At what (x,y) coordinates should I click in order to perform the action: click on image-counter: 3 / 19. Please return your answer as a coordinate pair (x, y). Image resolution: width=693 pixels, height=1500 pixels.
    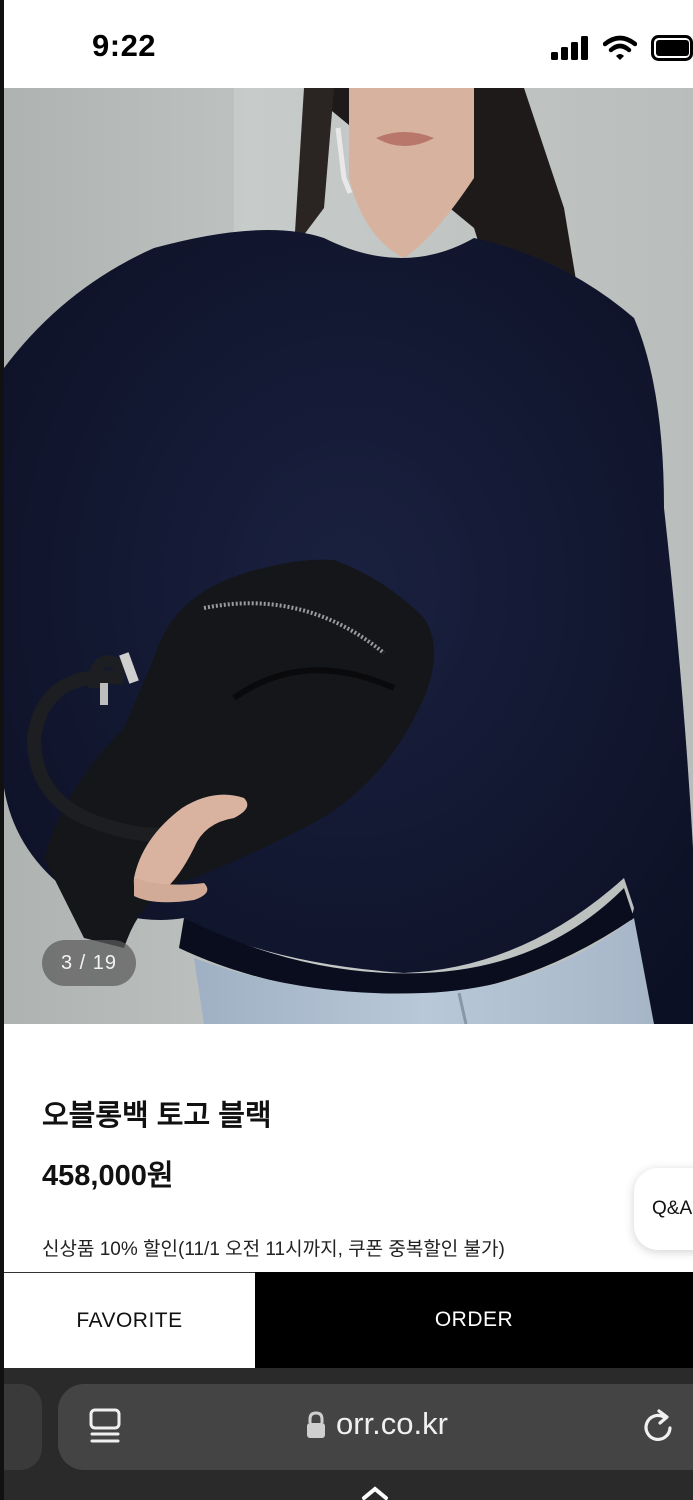
    Looking at the image, I should click on (89, 963).